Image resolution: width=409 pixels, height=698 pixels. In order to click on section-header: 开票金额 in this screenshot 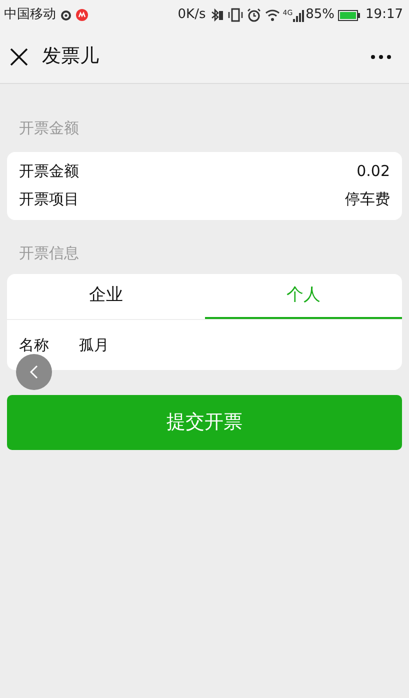, I will do `click(49, 128)`.